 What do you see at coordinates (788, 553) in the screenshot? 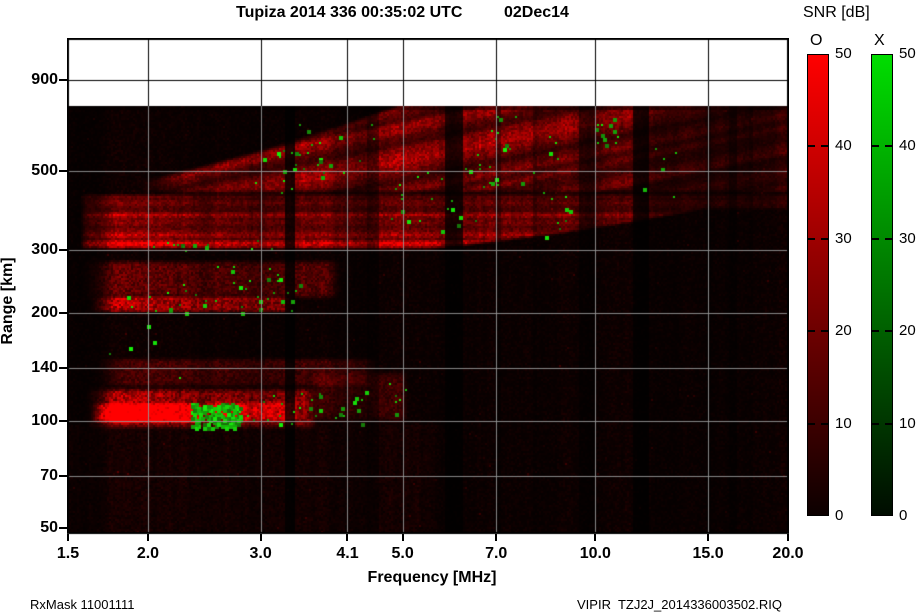
I see `x-tick-label: 20.0` at bounding box center [788, 553].